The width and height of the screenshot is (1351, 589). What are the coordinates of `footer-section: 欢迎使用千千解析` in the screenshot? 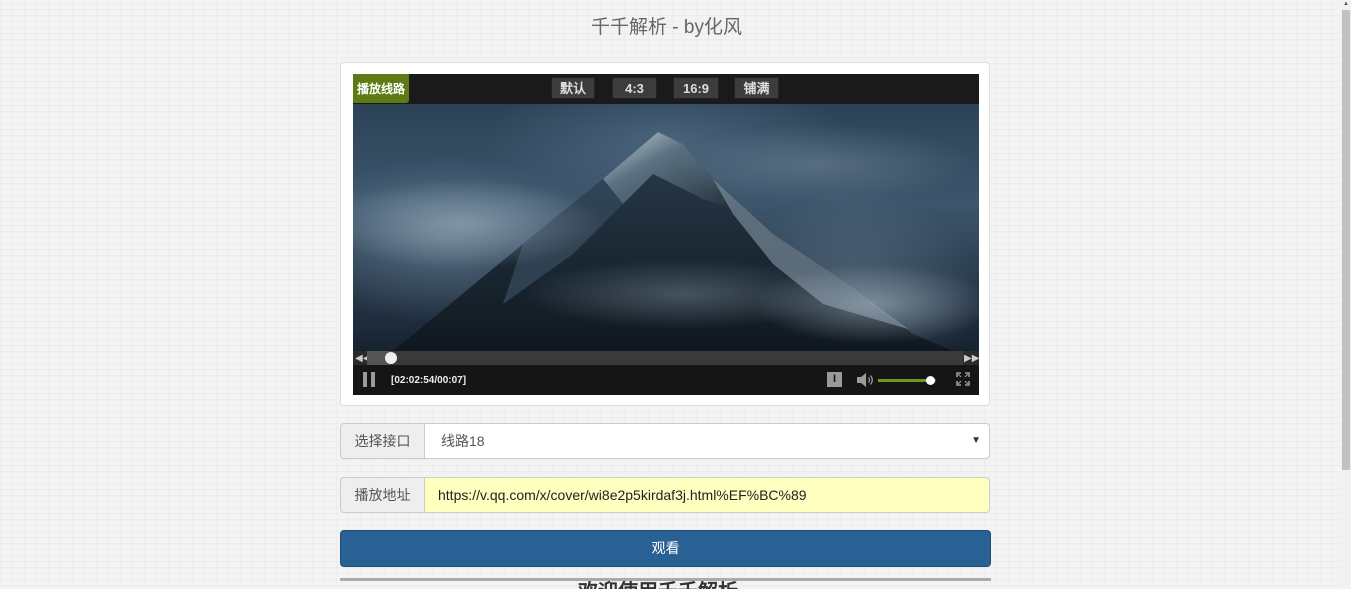 It's located at (665, 583).